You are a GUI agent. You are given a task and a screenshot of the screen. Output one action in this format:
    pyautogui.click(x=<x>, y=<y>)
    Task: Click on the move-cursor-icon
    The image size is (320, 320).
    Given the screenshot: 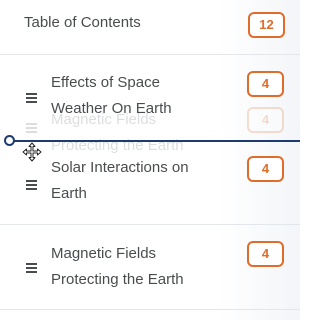 What is the action you would take?
    pyautogui.click(x=32, y=152)
    